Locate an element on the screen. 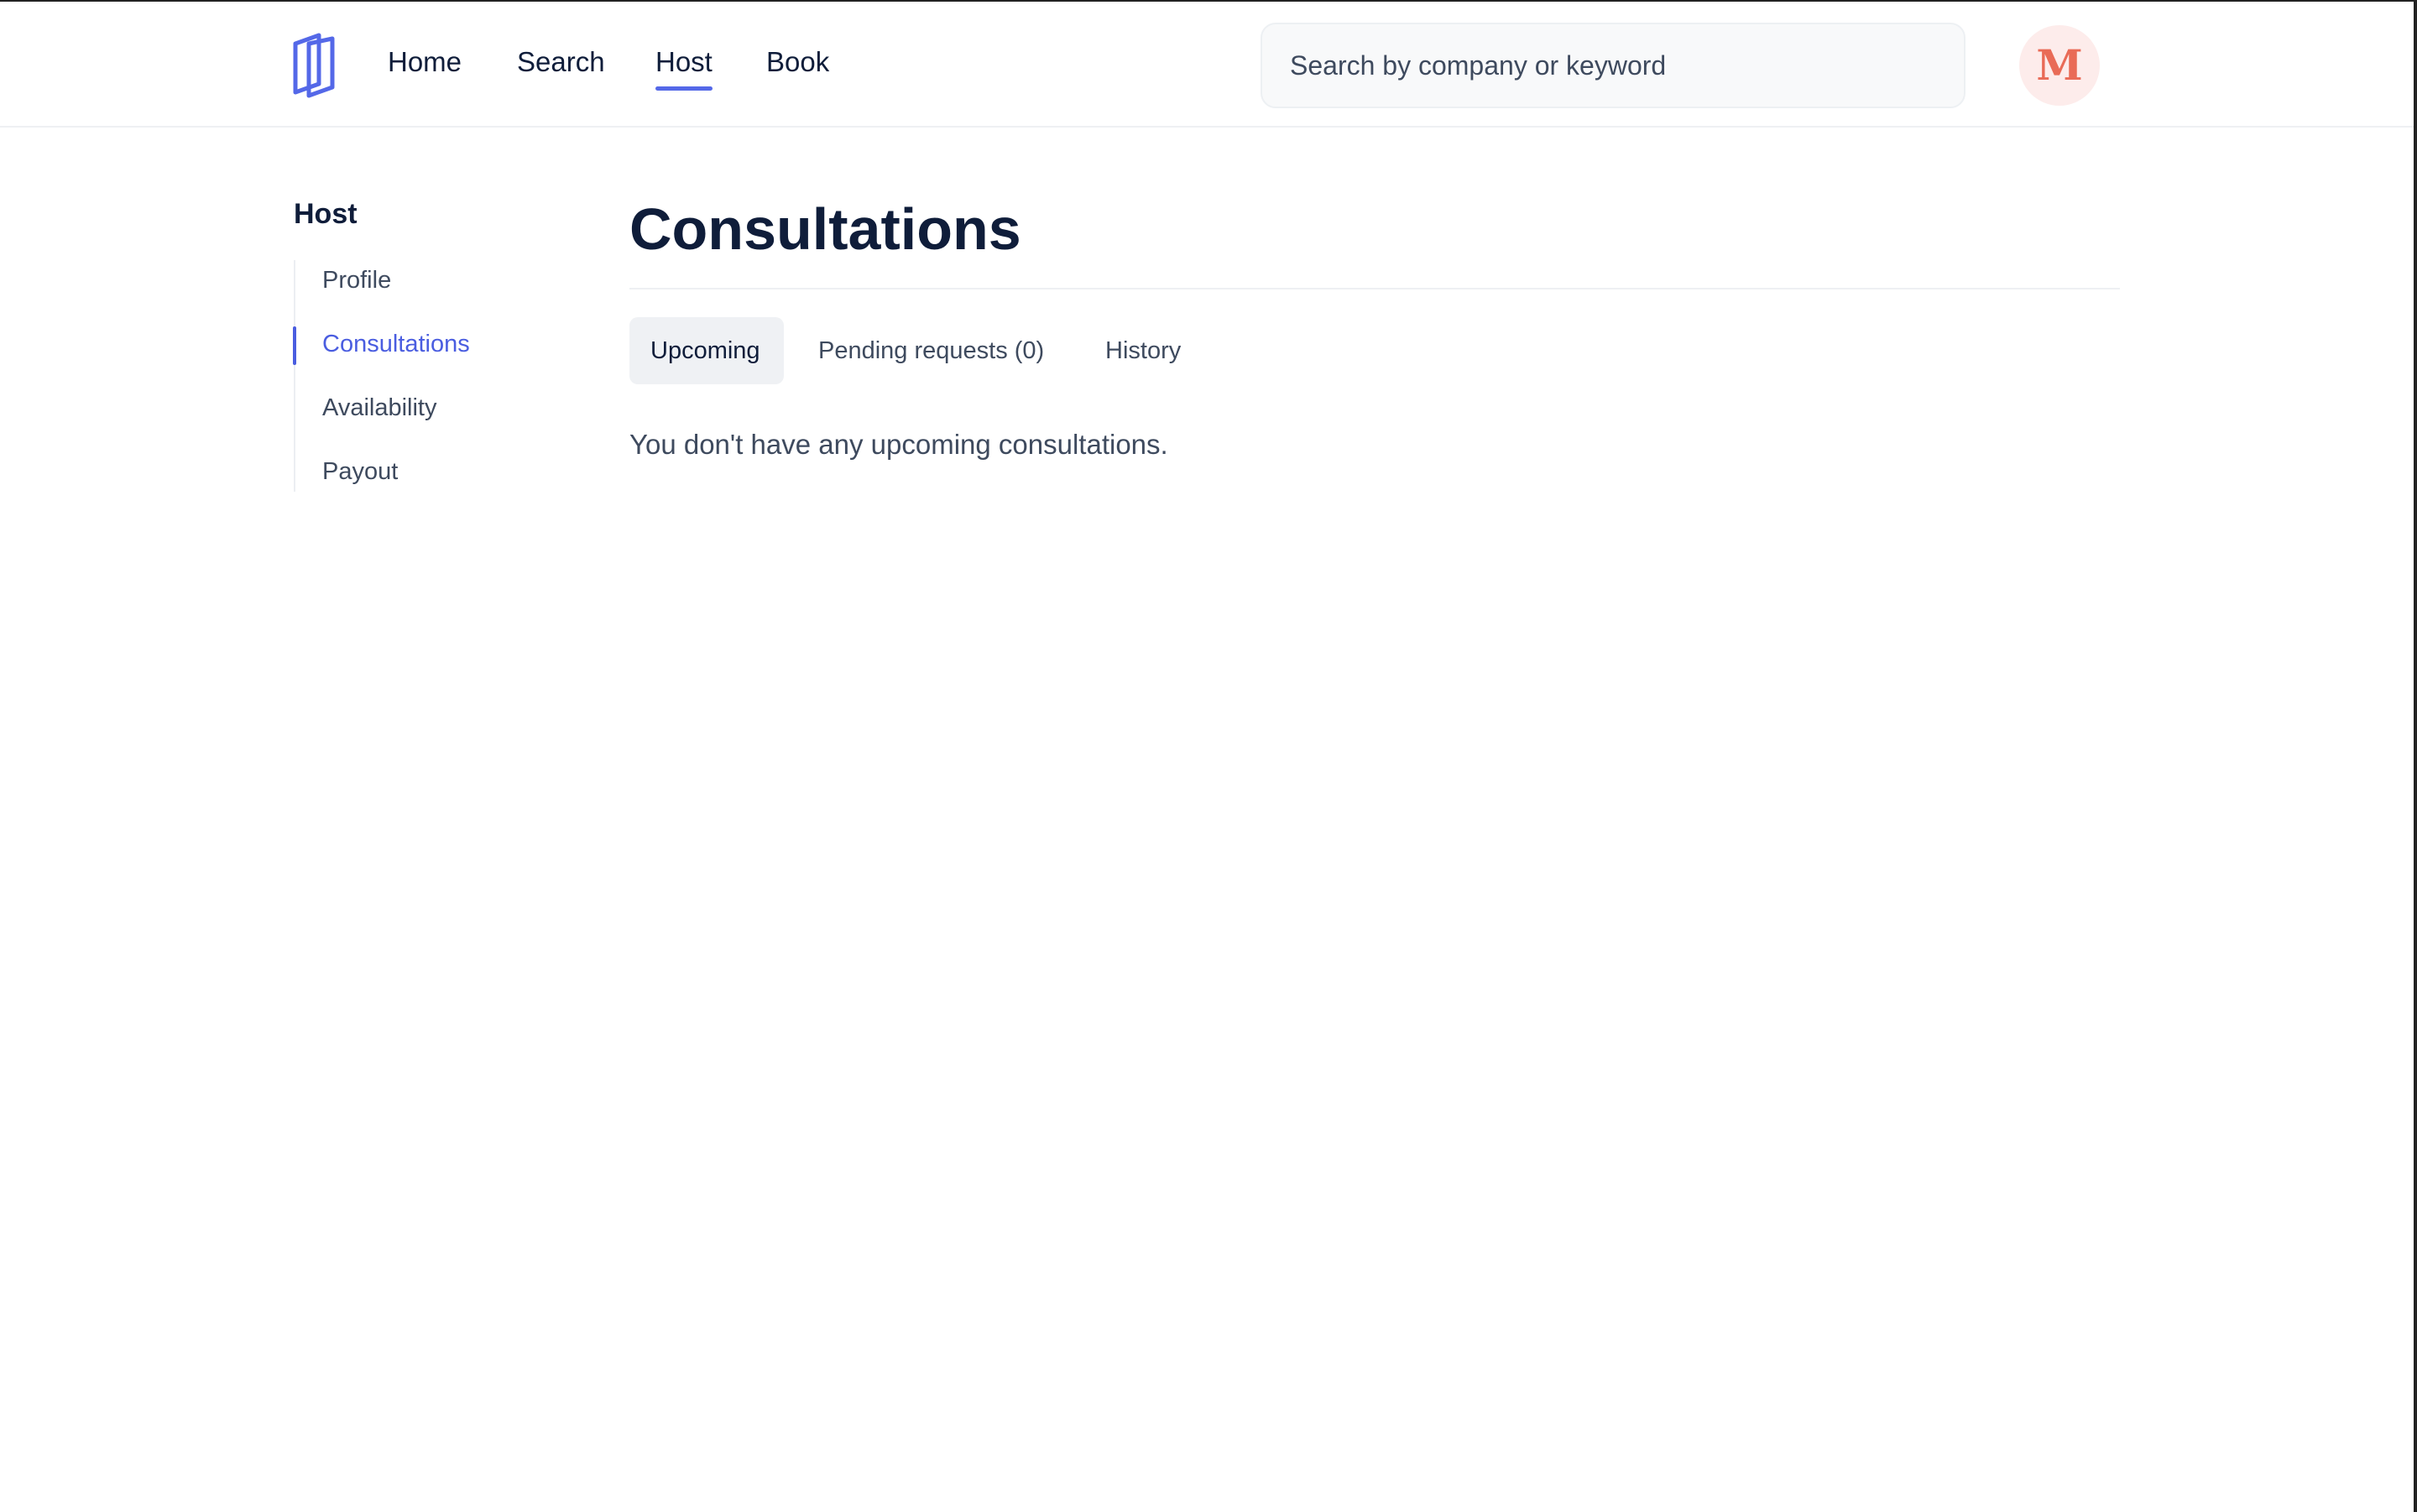 The width and height of the screenshot is (2417, 1512). tab-history: History is located at coordinates (1143, 350).